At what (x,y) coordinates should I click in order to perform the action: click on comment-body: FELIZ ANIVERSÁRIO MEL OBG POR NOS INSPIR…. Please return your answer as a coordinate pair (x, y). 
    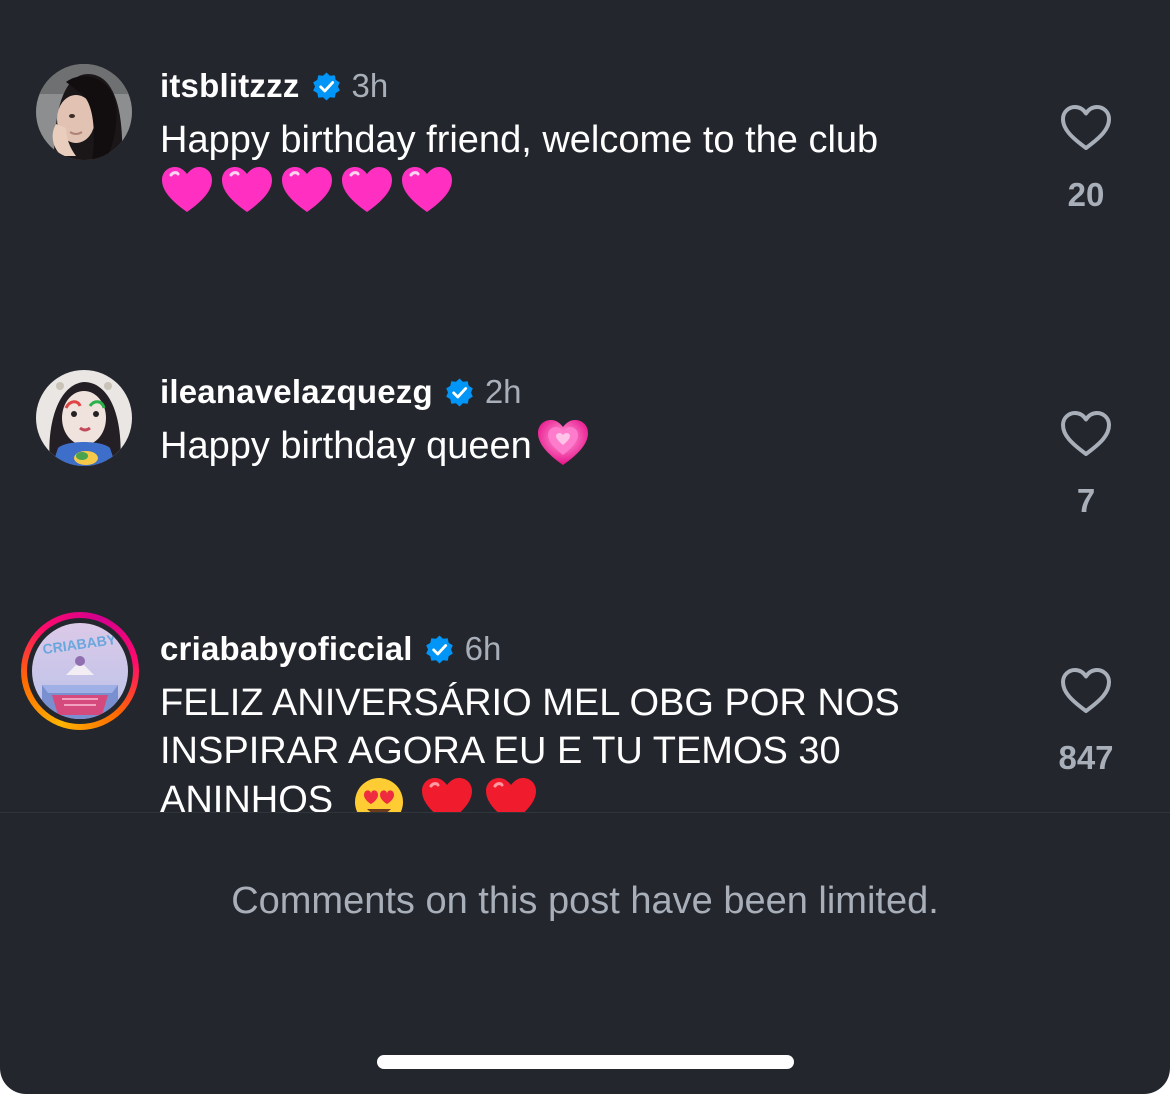
    Looking at the image, I should click on (590, 745).